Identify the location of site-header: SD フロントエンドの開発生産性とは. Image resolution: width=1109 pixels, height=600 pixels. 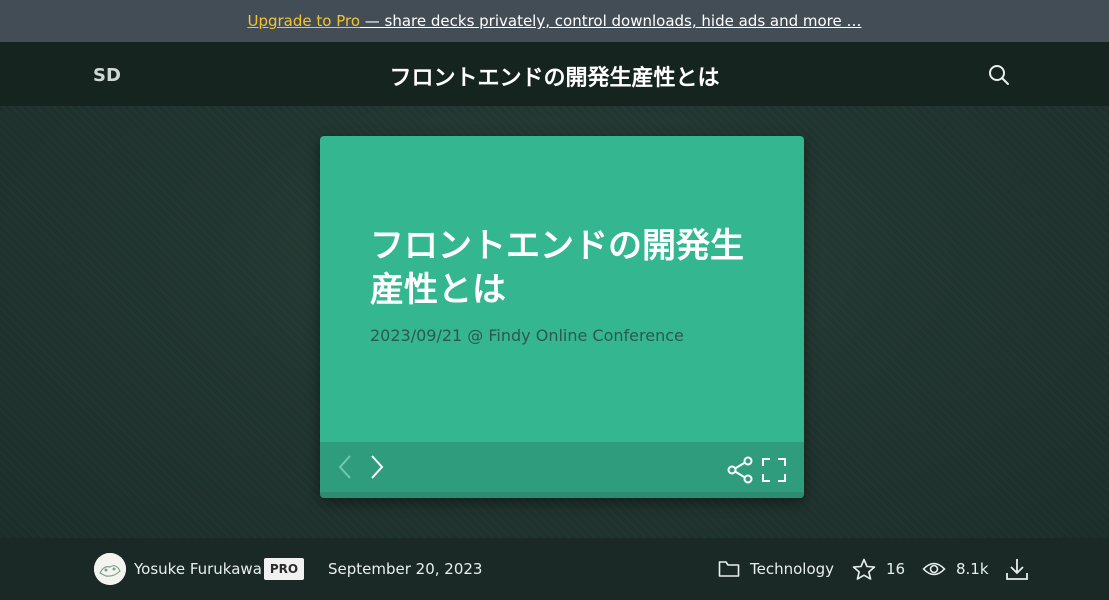
(554, 74).